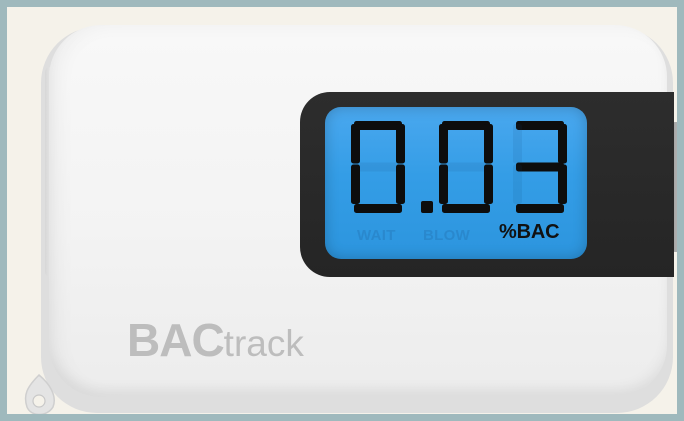 The image size is (684, 421). Describe the element at coordinates (443, 184) in the screenshot. I see `digit-1-segment-e` at that location.